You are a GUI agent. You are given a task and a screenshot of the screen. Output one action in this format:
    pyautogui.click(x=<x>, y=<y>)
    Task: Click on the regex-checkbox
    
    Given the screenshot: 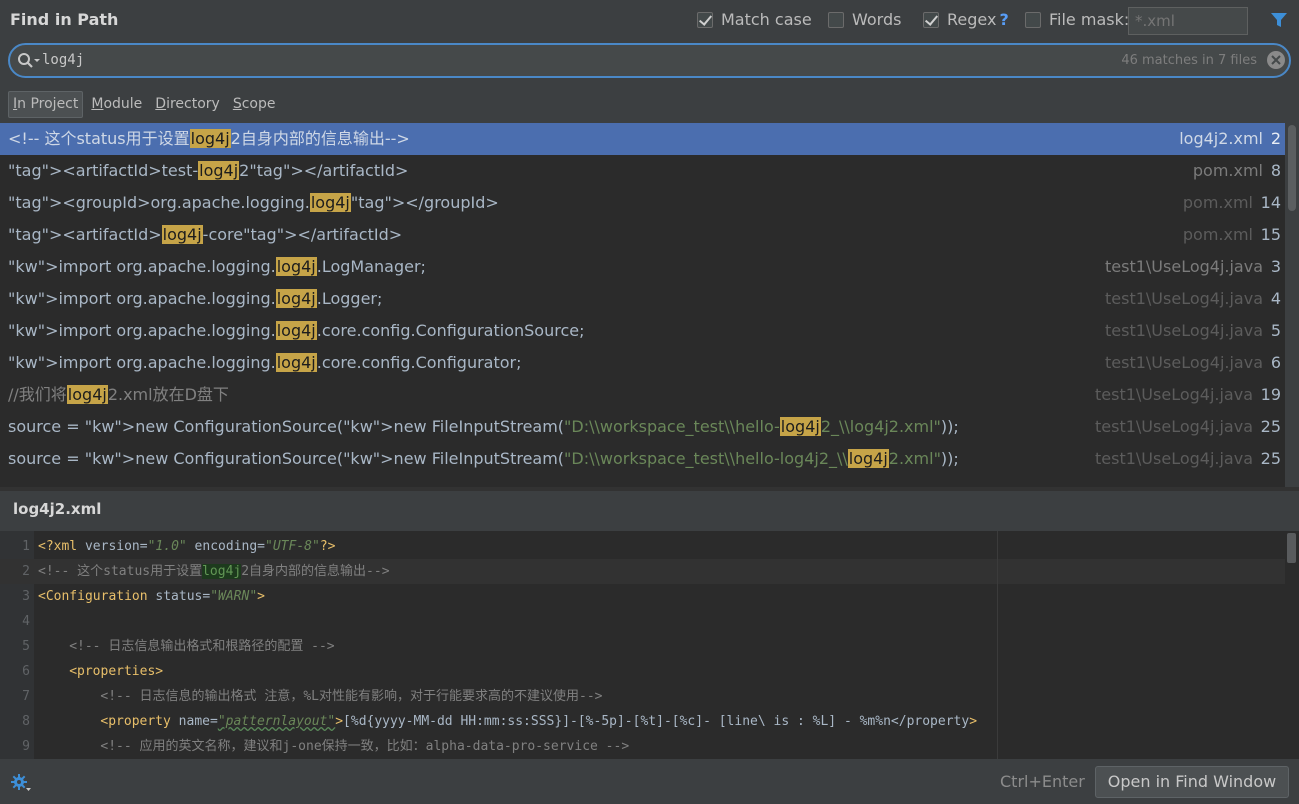 What is the action you would take?
    pyautogui.click(x=931, y=19)
    